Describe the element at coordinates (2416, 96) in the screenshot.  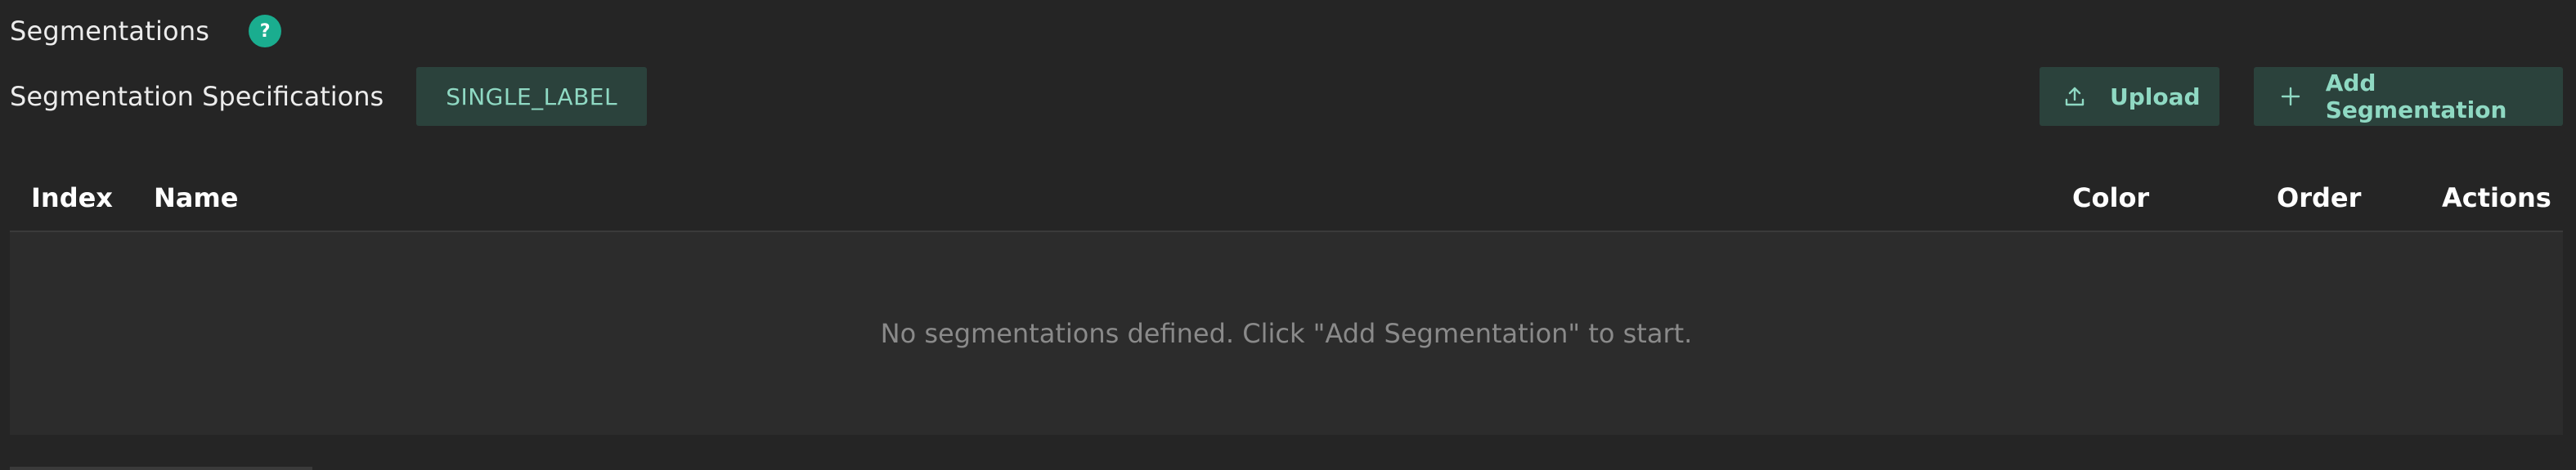
I see `add-segmentation-label: Add Segmentation` at that location.